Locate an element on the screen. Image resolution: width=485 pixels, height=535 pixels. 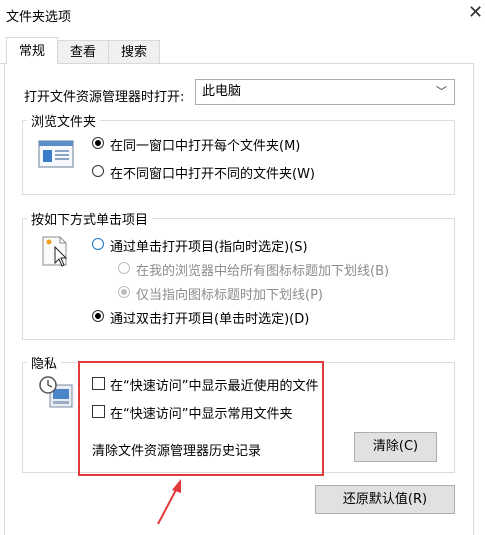
restore-defaults-button: 还原默认值(R) is located at coordinates (385, 499).